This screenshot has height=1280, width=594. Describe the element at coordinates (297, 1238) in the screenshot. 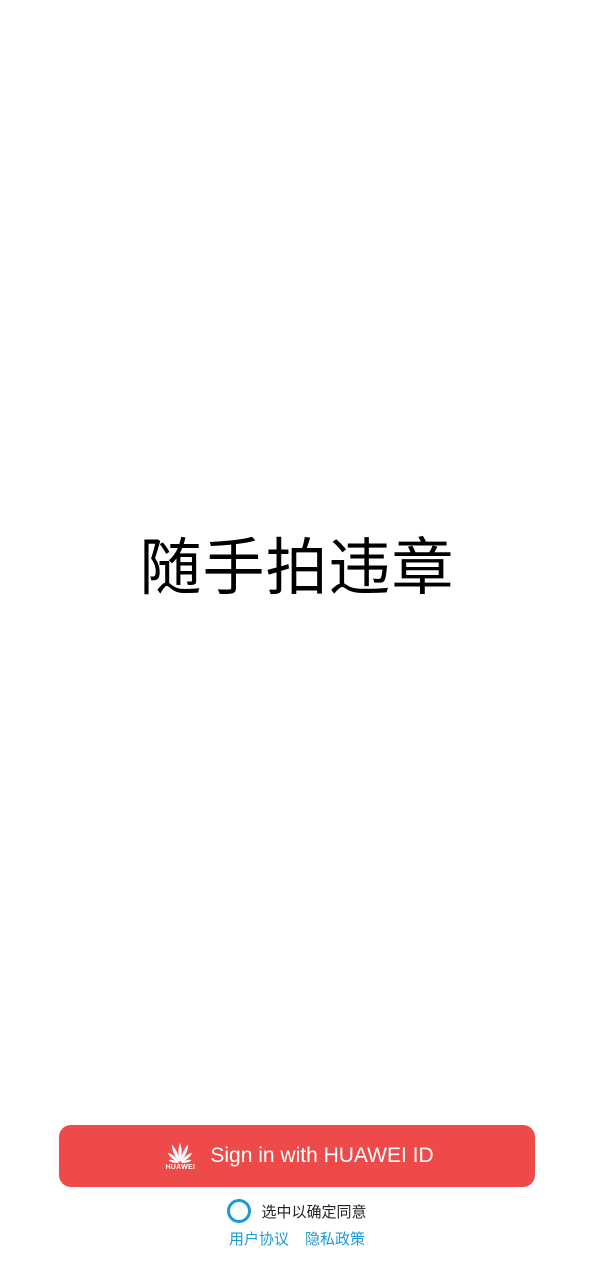

I see `policy-links: 用户协议 隐私政策` at that location.